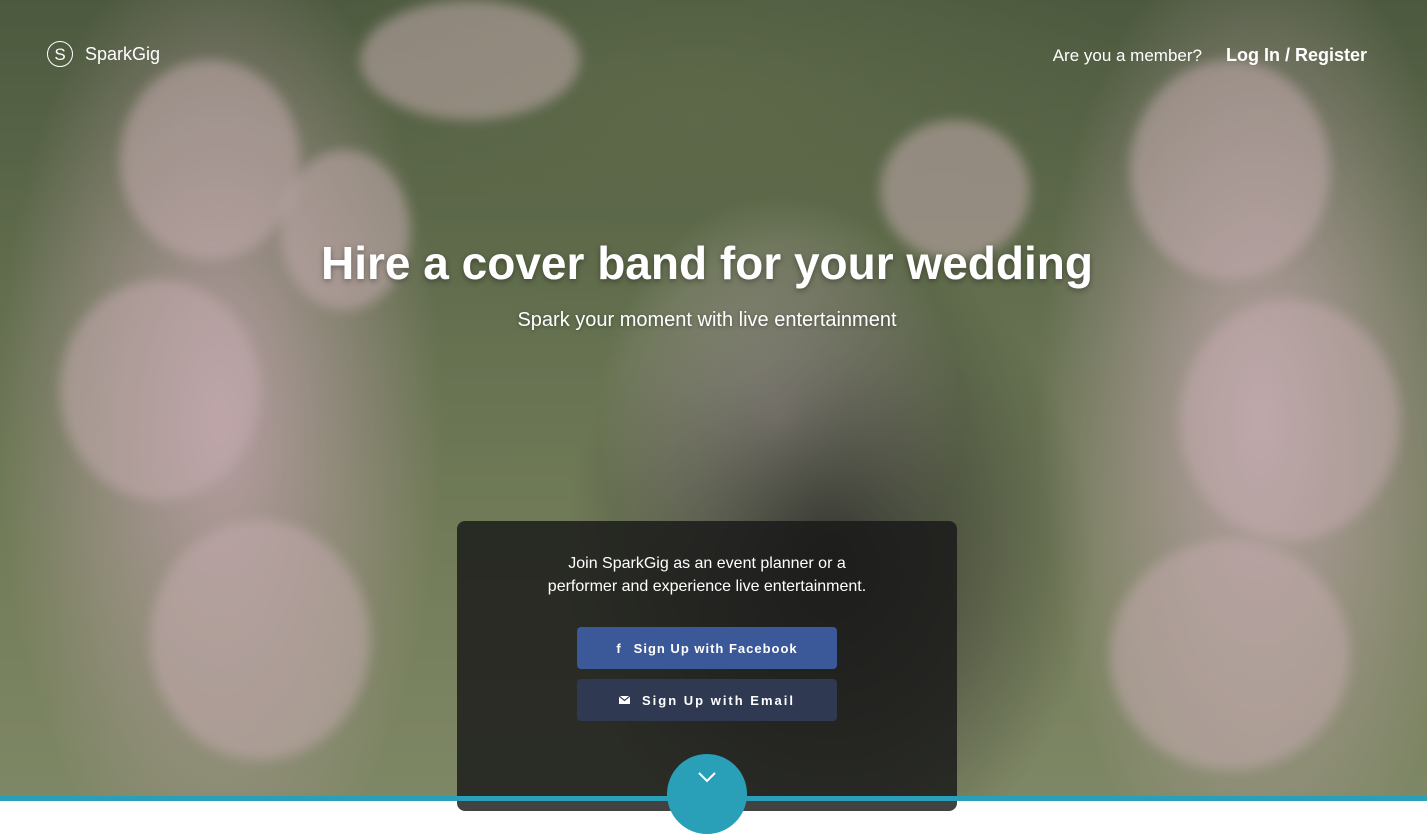 This screenshot has height=834, width=1427. What do you see at coordinates (1127, 55) in the screenshot?
I see `member-prompt: Are you a member?` at bounding box center [1127, 55].